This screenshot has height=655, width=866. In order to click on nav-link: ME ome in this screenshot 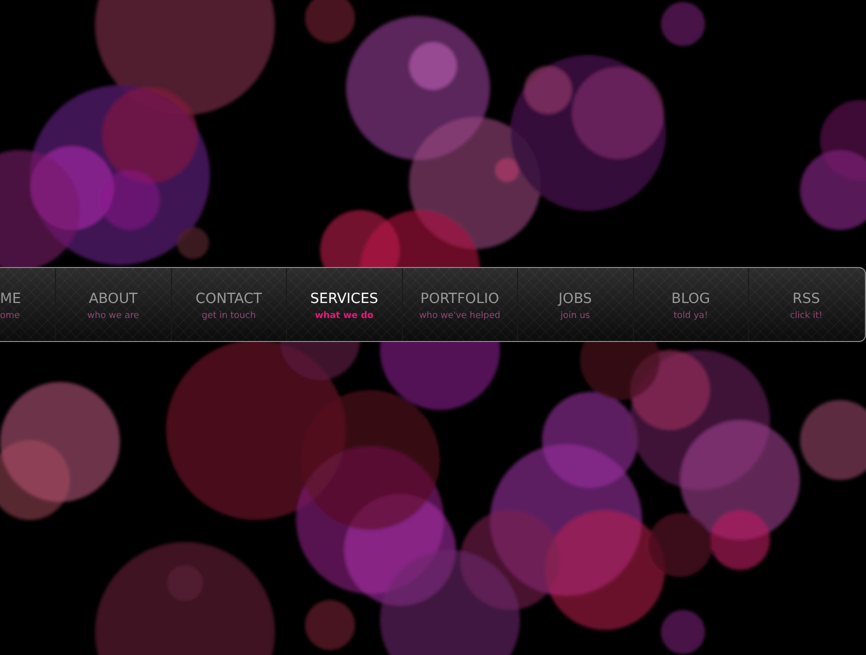, I will do `click(27, 304)`.